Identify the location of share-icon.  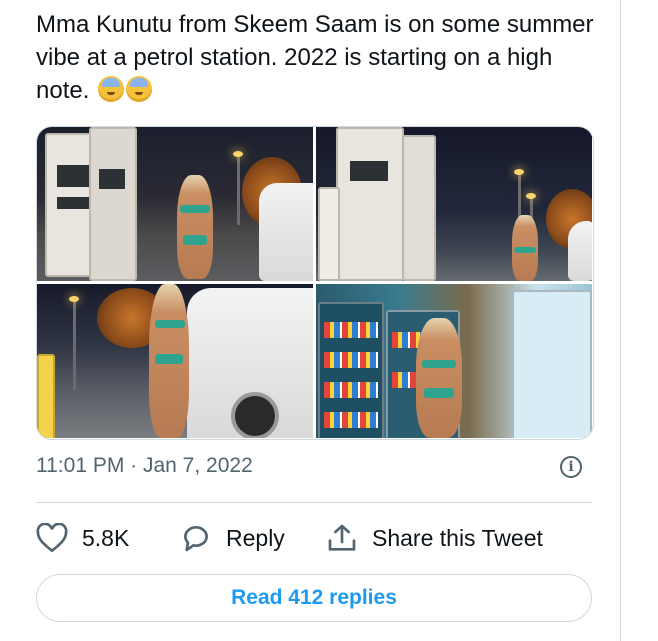
(342, 537).